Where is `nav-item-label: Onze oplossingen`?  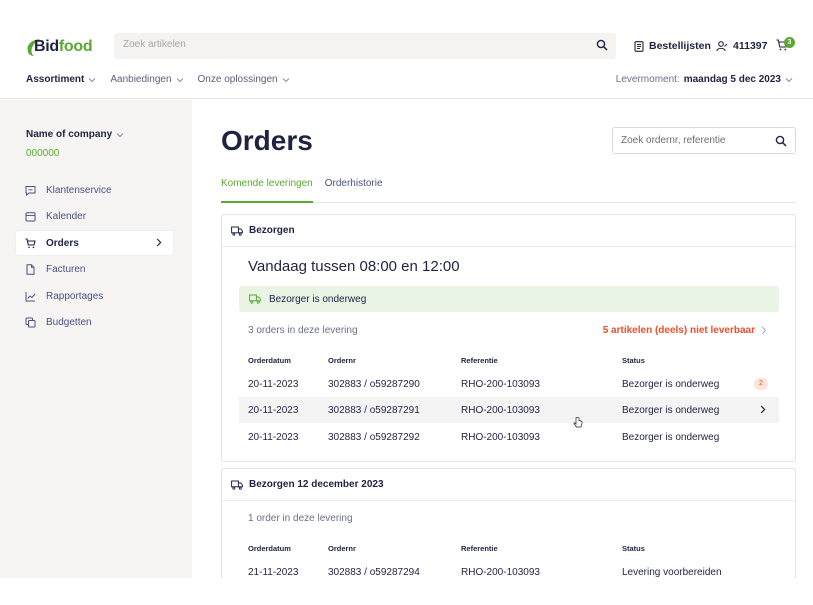 nav-item-label: Onze oplossingen is located at coordinates (237, 79).